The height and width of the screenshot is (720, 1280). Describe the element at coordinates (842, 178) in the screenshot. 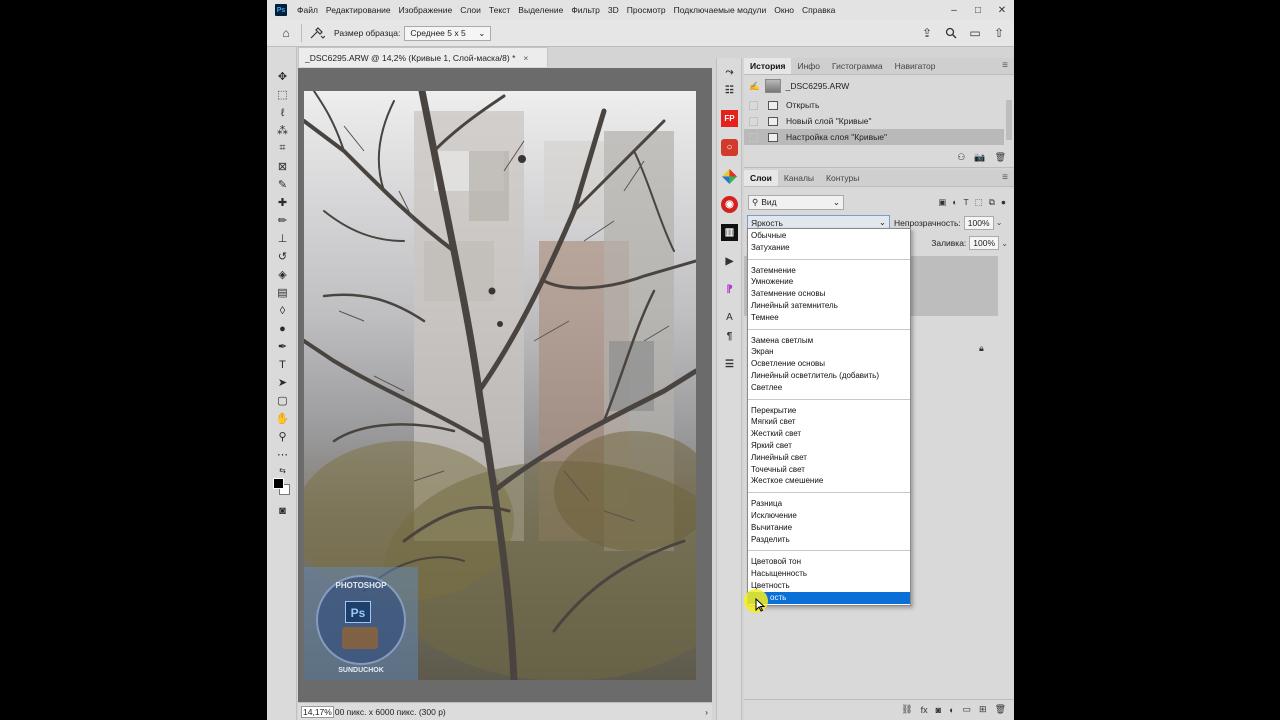

I see `tab-paths: Контуры` at that location.